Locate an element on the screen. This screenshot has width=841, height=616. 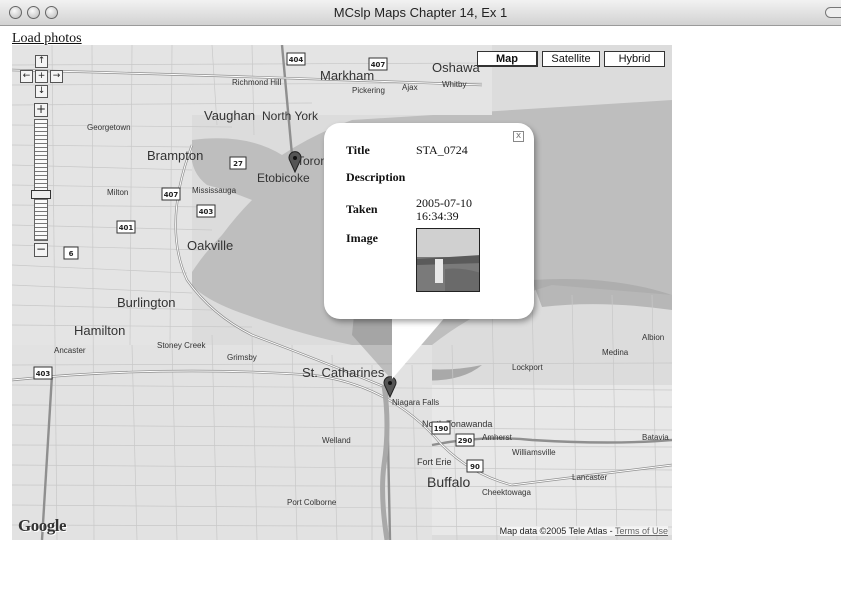
zoom-out-button: − is located at coordinates (41, 250).